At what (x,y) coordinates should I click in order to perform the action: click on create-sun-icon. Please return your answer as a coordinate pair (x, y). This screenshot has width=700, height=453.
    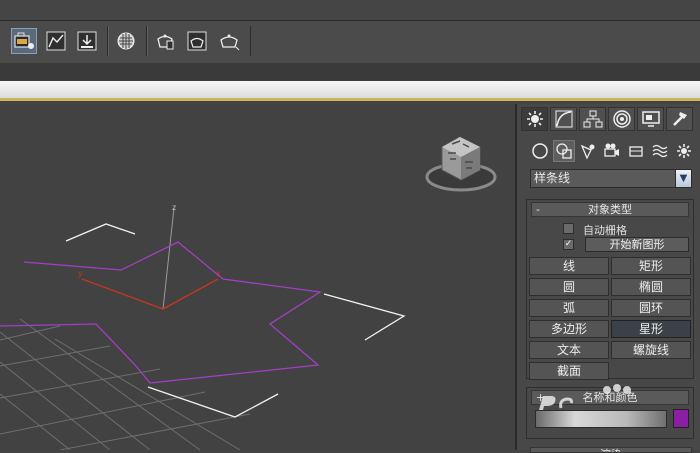
    Looking at the image, I should click on (534, 119).